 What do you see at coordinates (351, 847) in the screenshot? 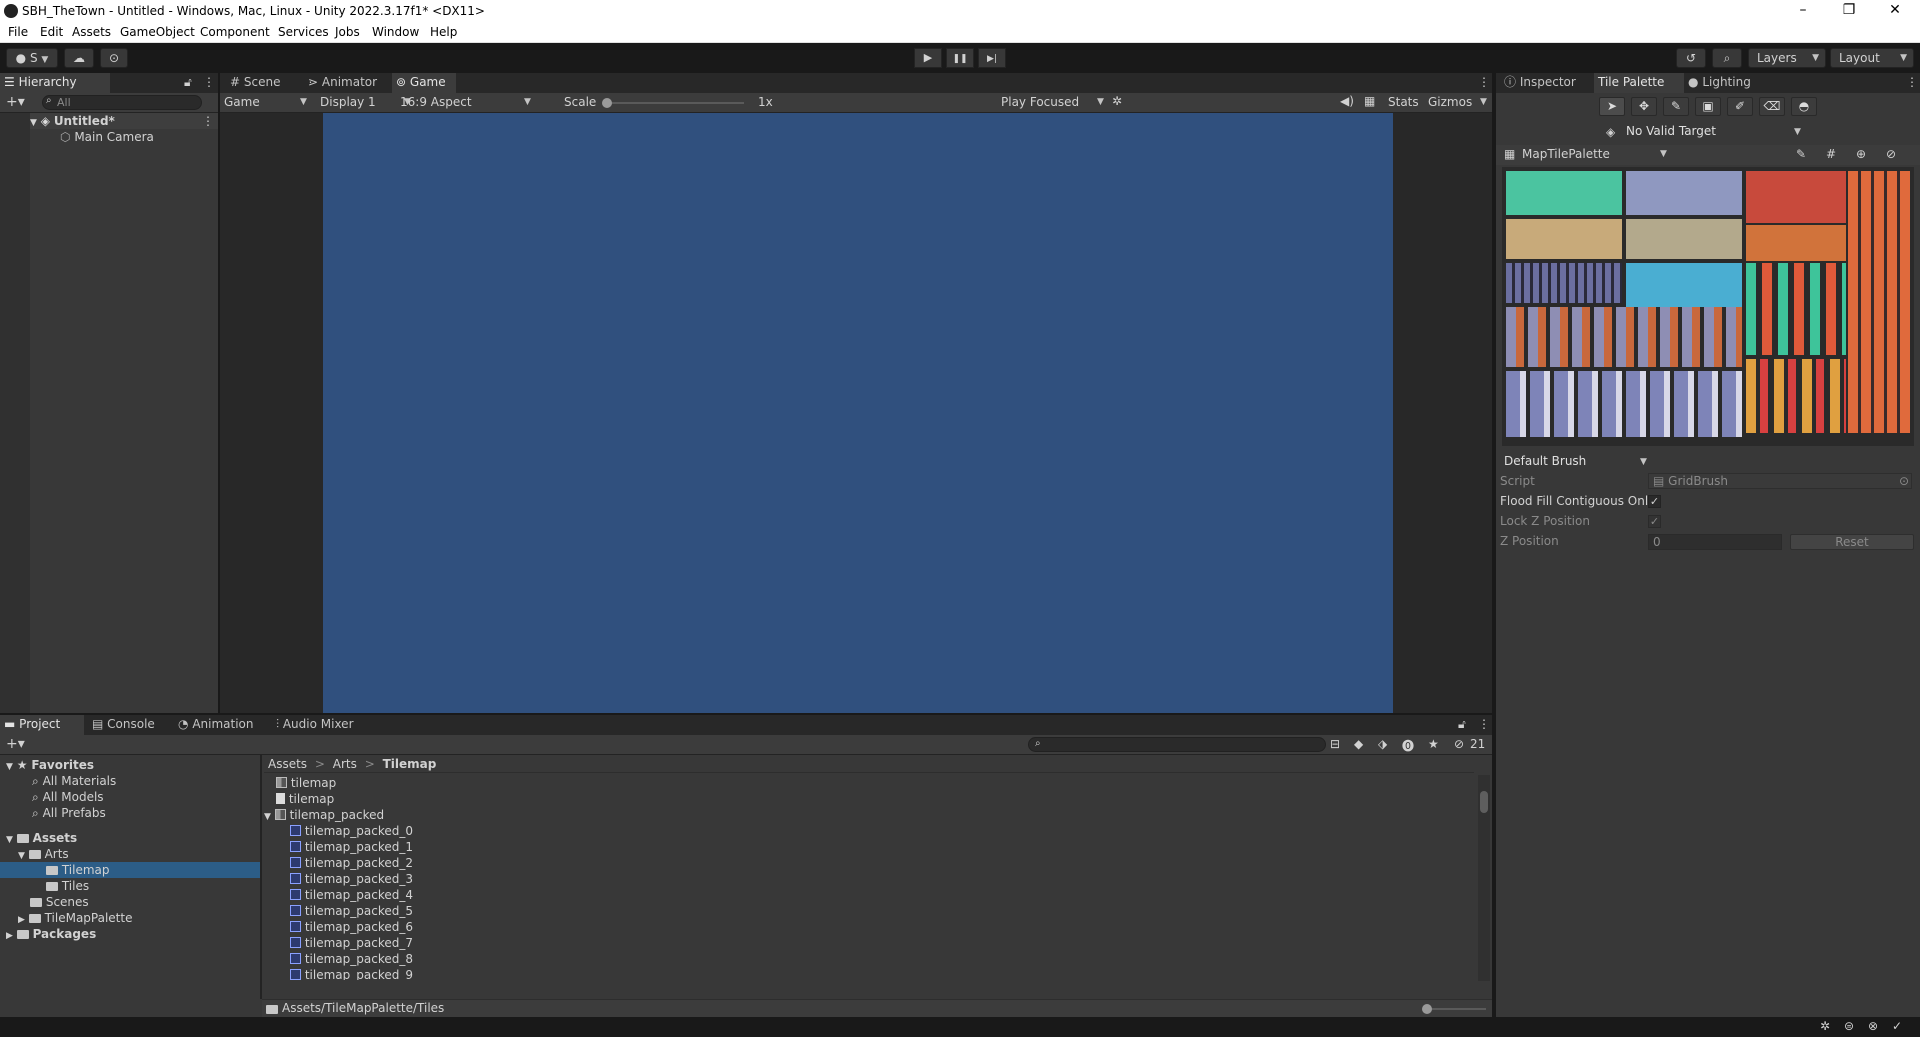
I see `list-item: tilemap_packed_1` at bounding box center [351, 847].